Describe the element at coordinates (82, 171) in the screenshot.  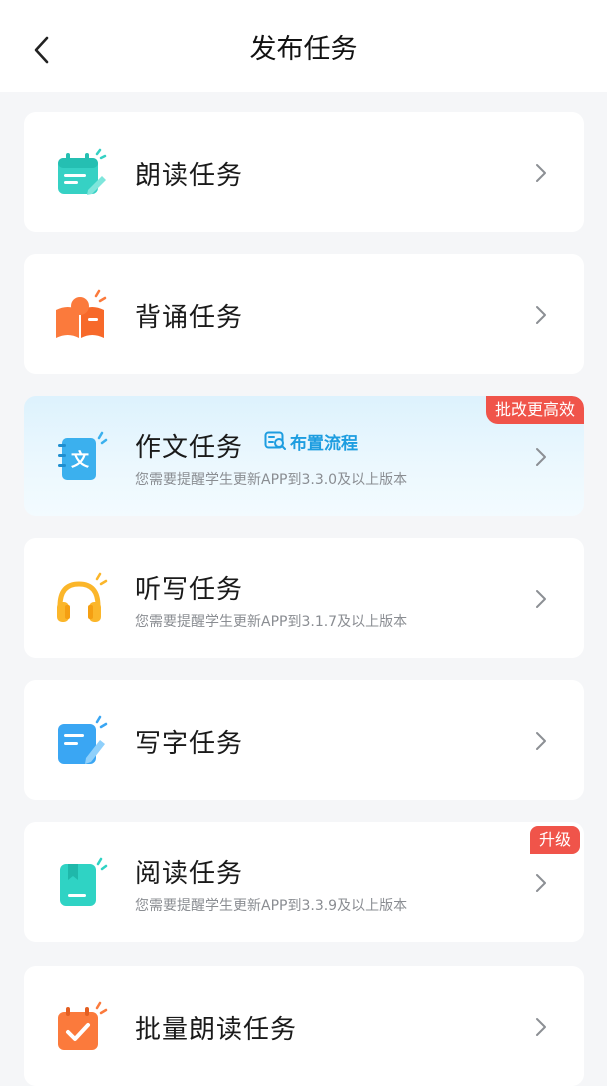
I see `read-aloud-icon` at that location.